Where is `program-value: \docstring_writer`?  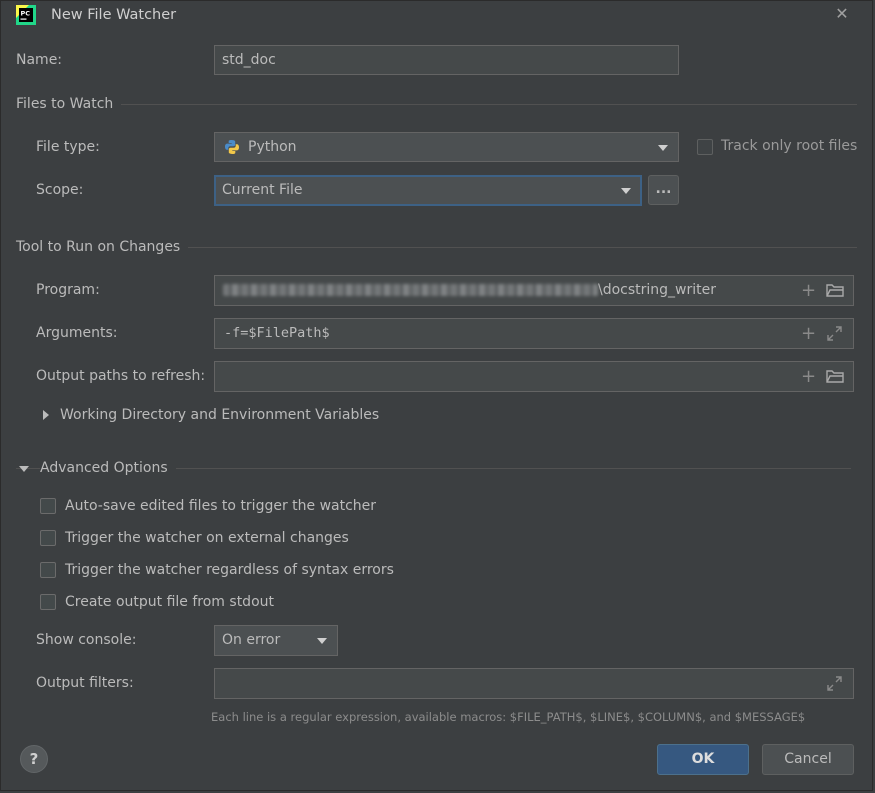 program-value: \docstring_writer is located at coordinates (657, 290).